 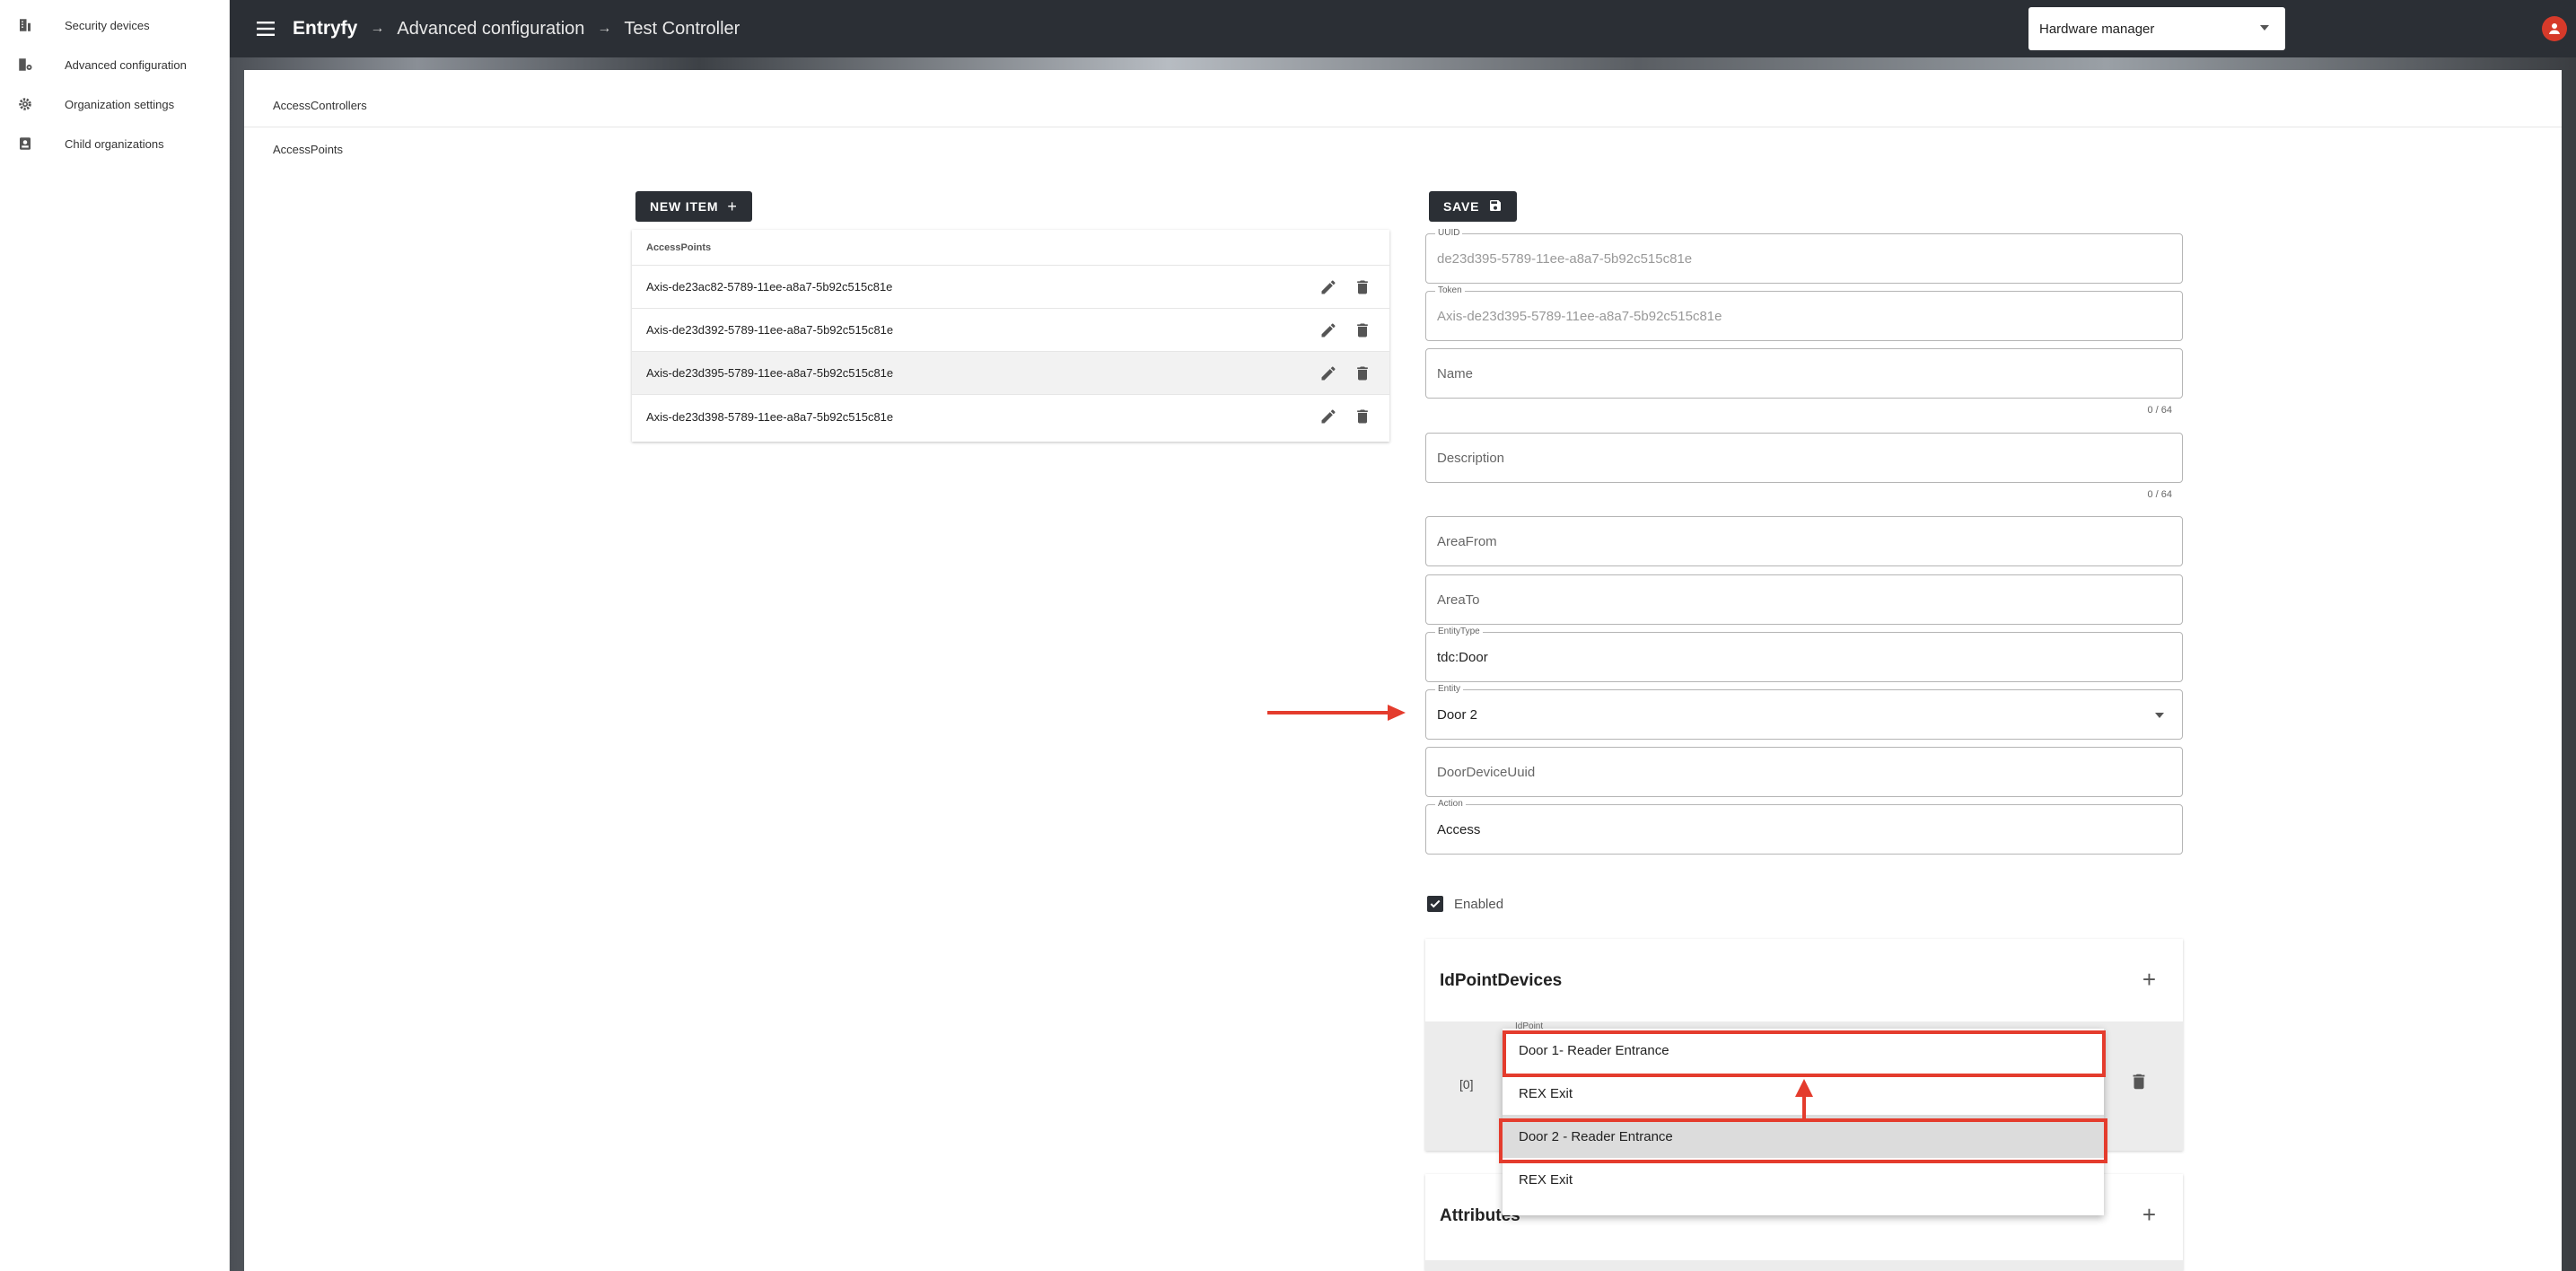 What do you see at coordinates (1804, 458) in the screenshot?
I see `description-field: Description` at bounding box center [1804, 458].